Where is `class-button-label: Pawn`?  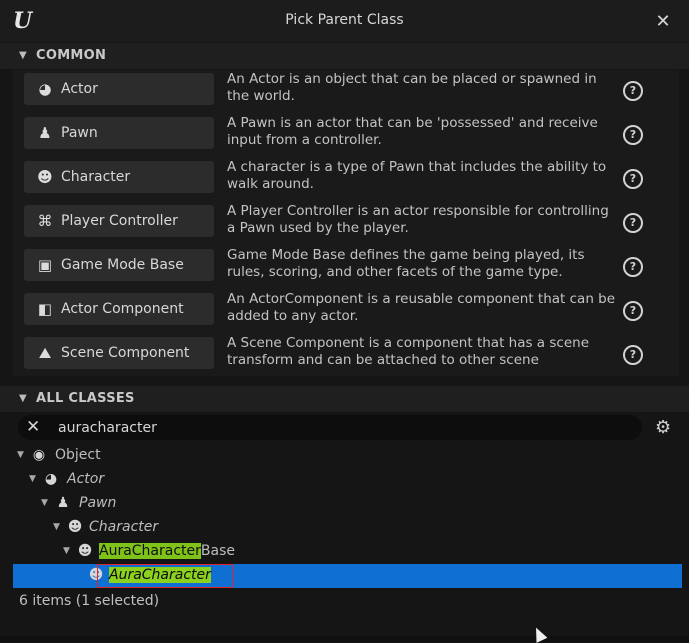
class-button-label: Pawn is located at coordinates (79, 133).